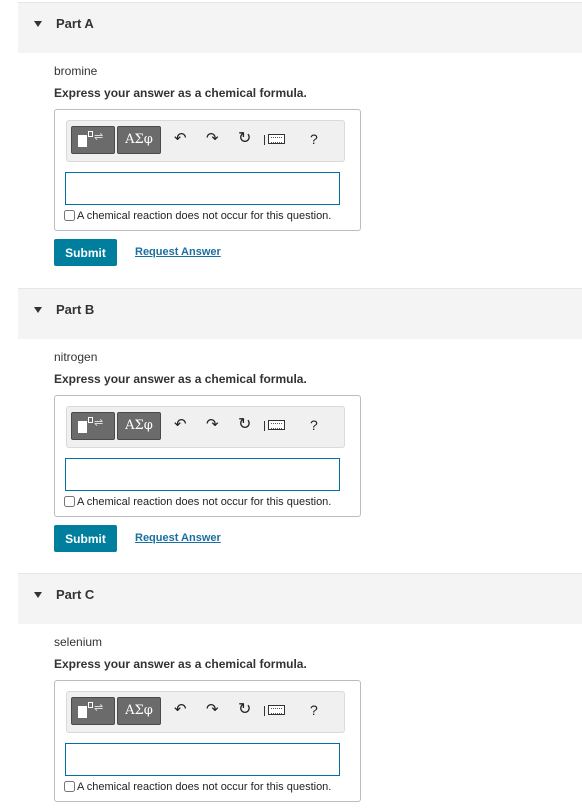 Image resolution: width=582 pixels, height=810 pixels. Describe the element at coordinates (76, 357) in the screenshot. I see `element-name: nitrogen` at that location.